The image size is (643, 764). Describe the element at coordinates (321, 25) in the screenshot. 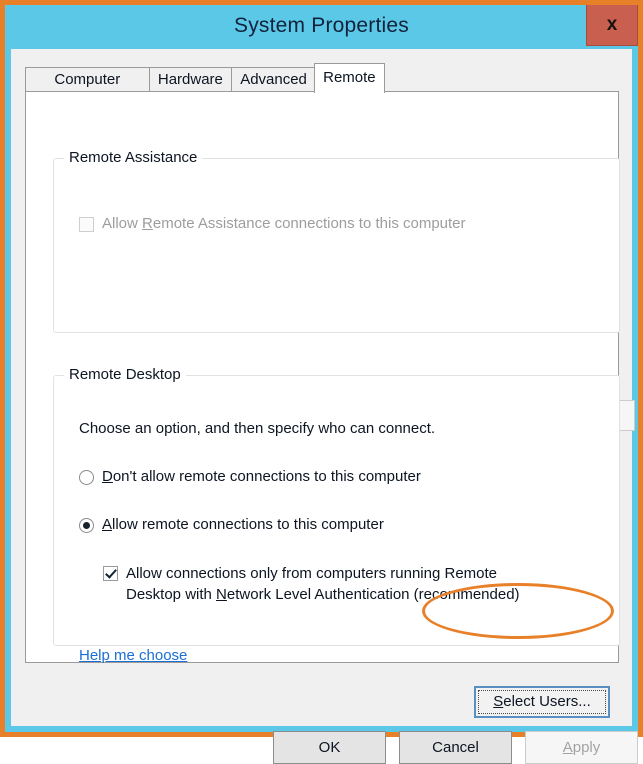

I see `window-title: System Properties` at that location.